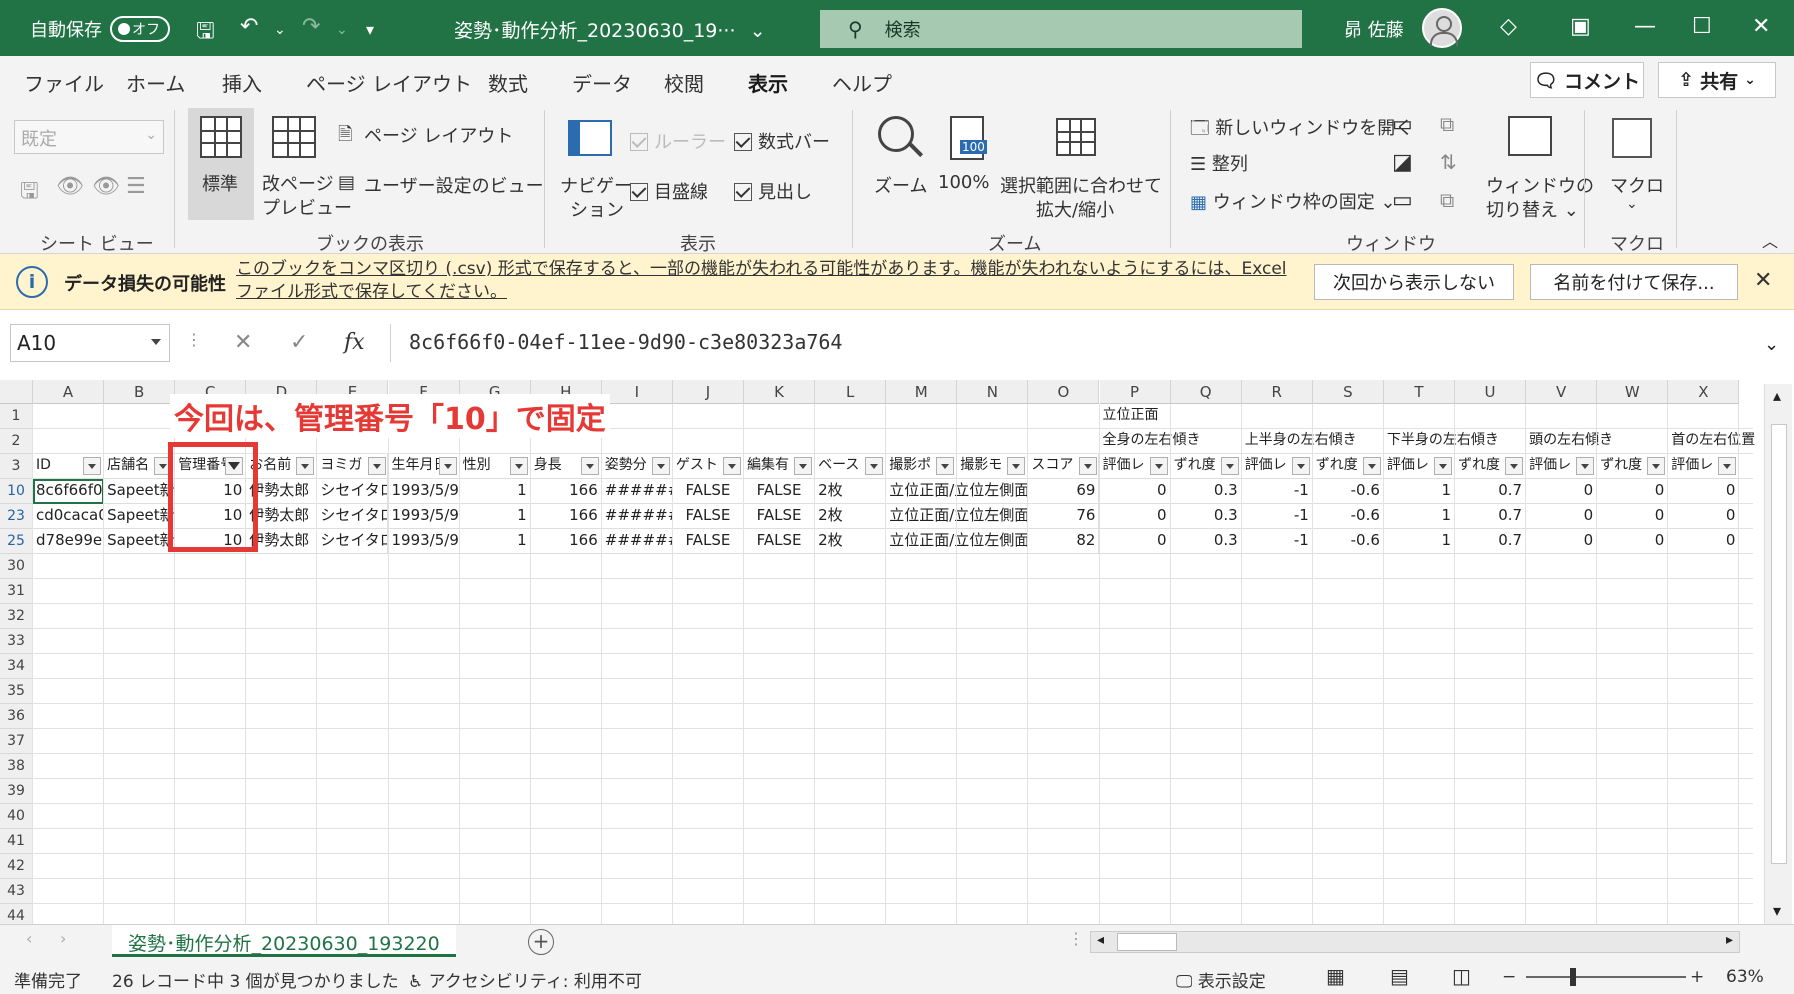  Describe the element at coordinates (1580, 26) in the screenshot. I see `ribbon-display-icon: ▣` at that location.